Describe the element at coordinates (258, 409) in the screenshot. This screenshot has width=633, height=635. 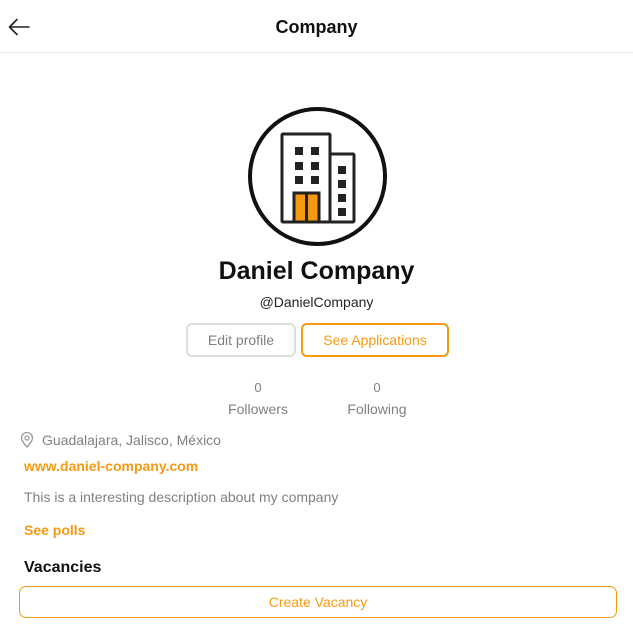
I see `followers-label: Followers` at that location.